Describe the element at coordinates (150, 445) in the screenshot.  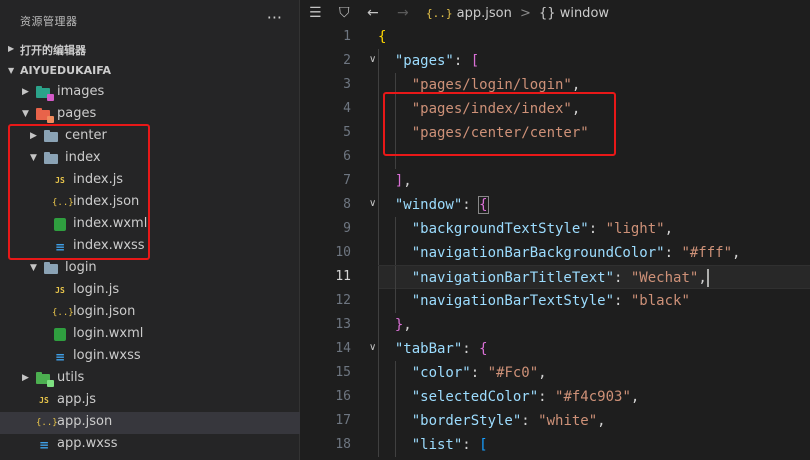
I see `tree-item: ≡ app.wxss` at that location.